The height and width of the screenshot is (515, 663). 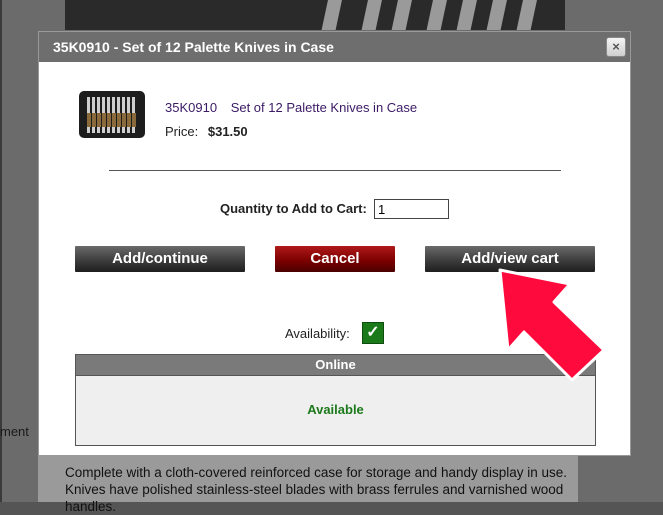 I want to click on price-value: $31.50, so click(x=227, y=131).